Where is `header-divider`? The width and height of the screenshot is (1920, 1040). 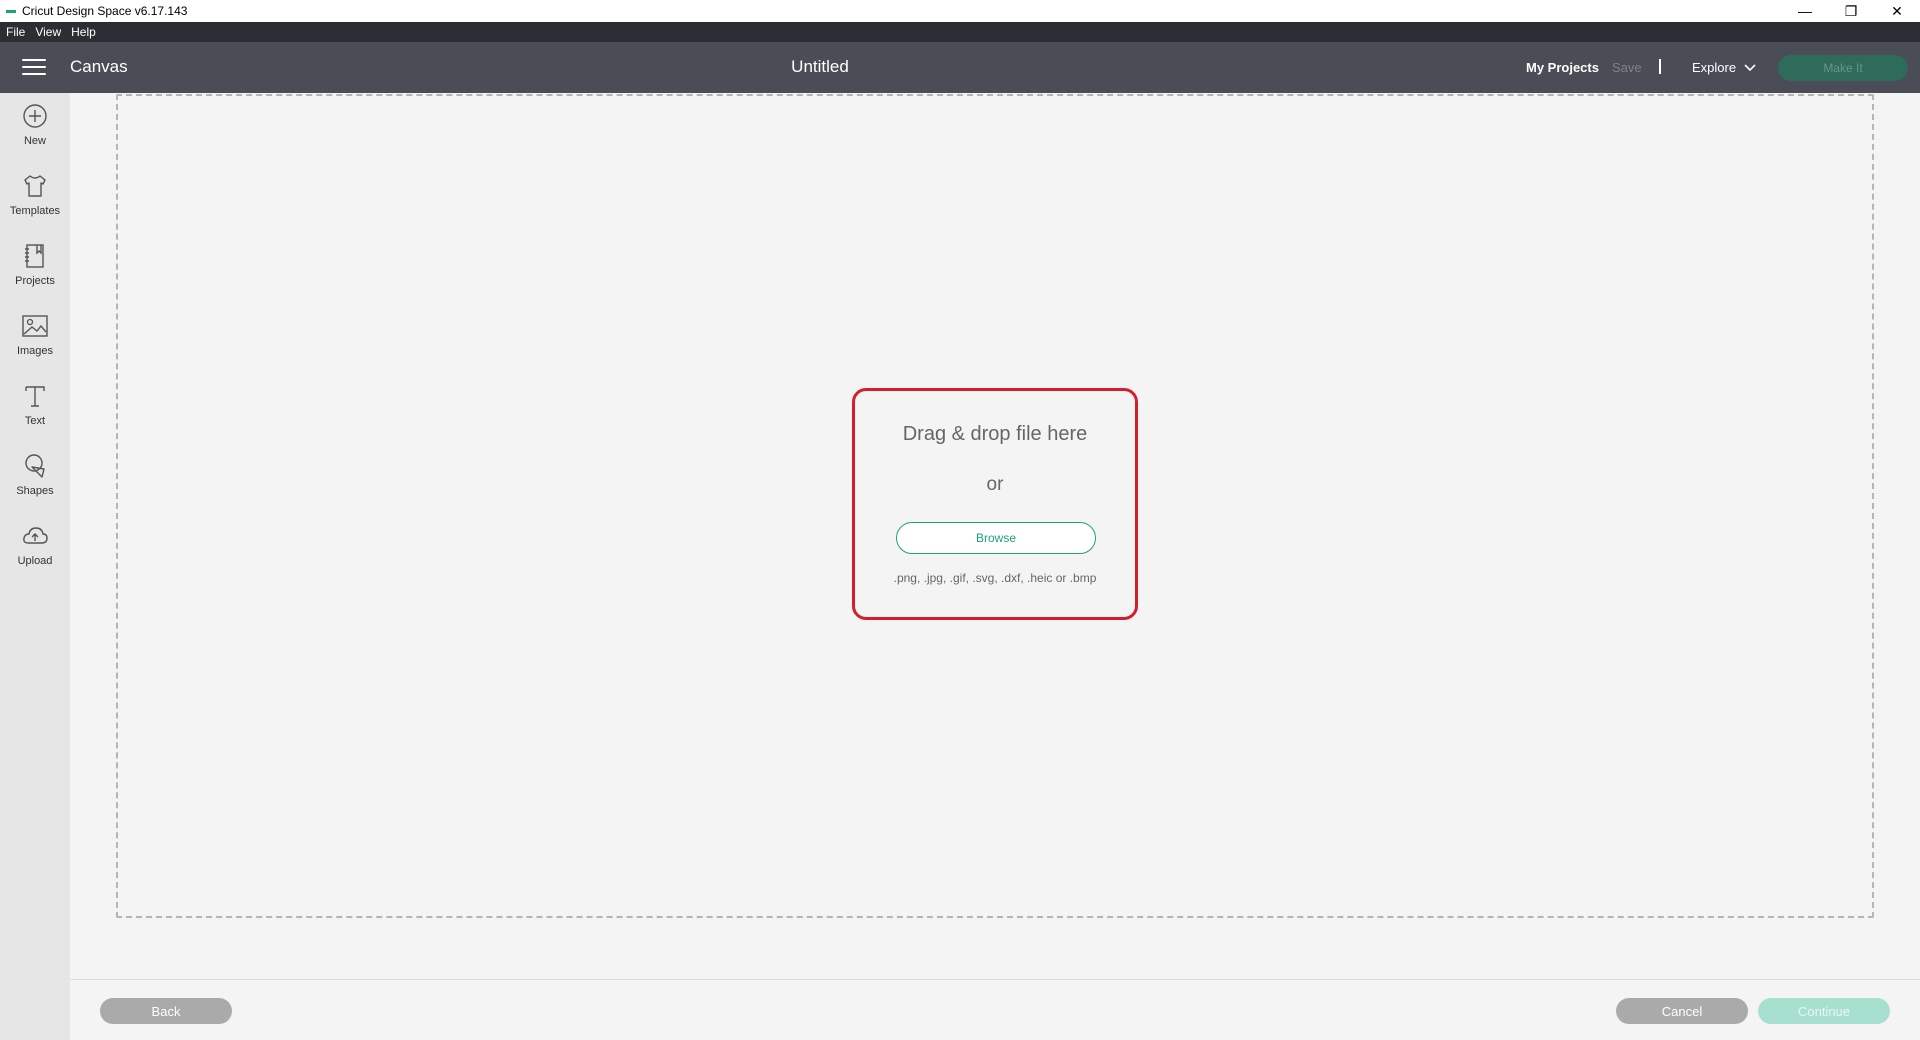
header-divider is located at coordinates (1660, 66).